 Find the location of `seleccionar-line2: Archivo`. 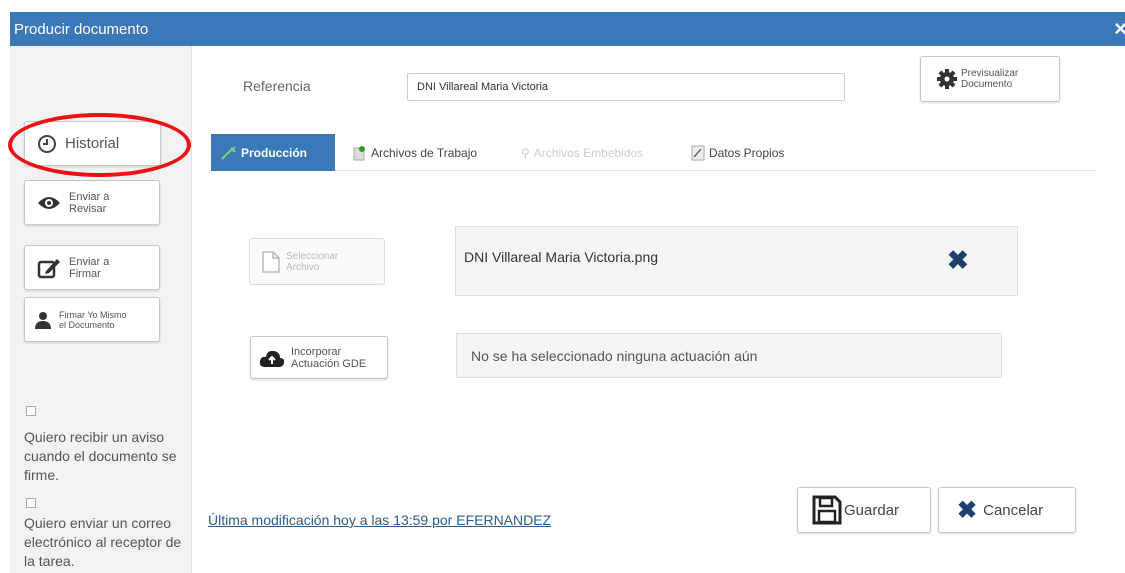

seleccionar-line2: Archivo is located at coordinates (303, 267).